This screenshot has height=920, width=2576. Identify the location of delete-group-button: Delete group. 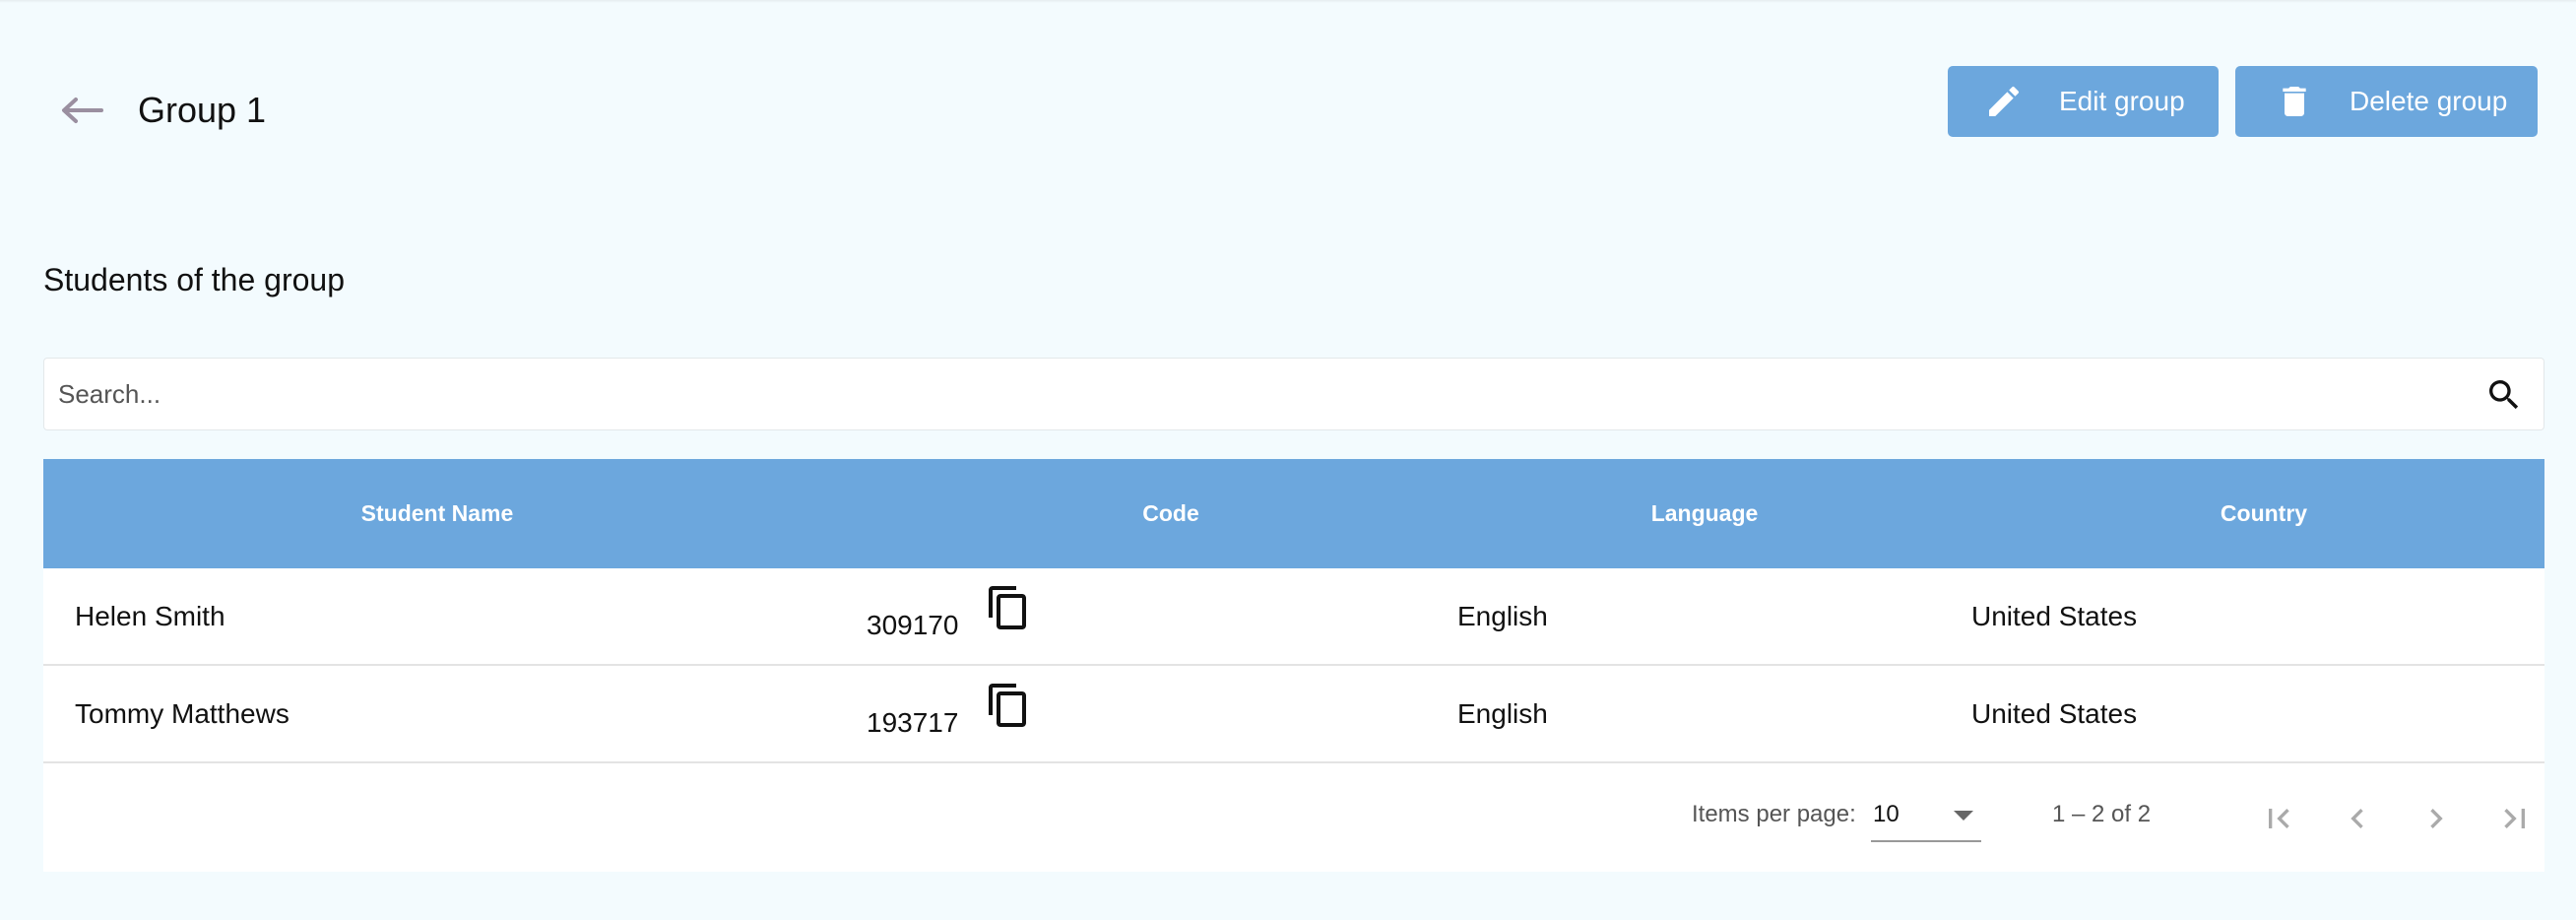
(2386, 101).